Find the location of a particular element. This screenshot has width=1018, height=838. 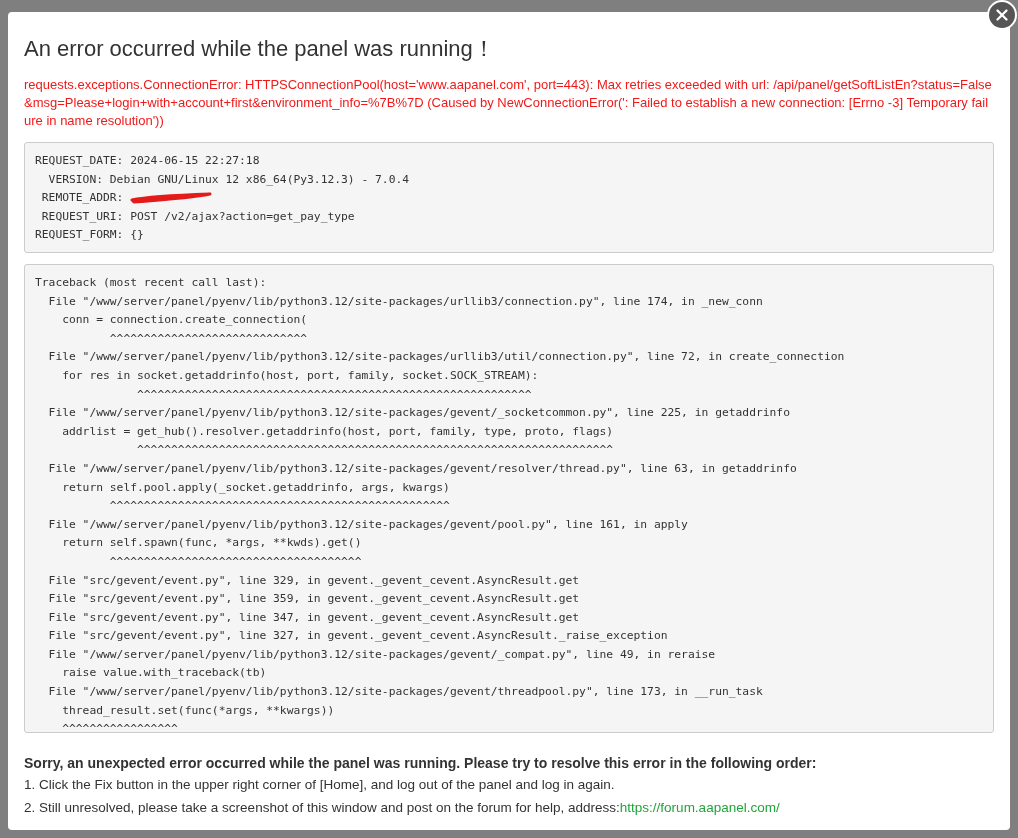

close-icon is located at coordinates (1002, 15).